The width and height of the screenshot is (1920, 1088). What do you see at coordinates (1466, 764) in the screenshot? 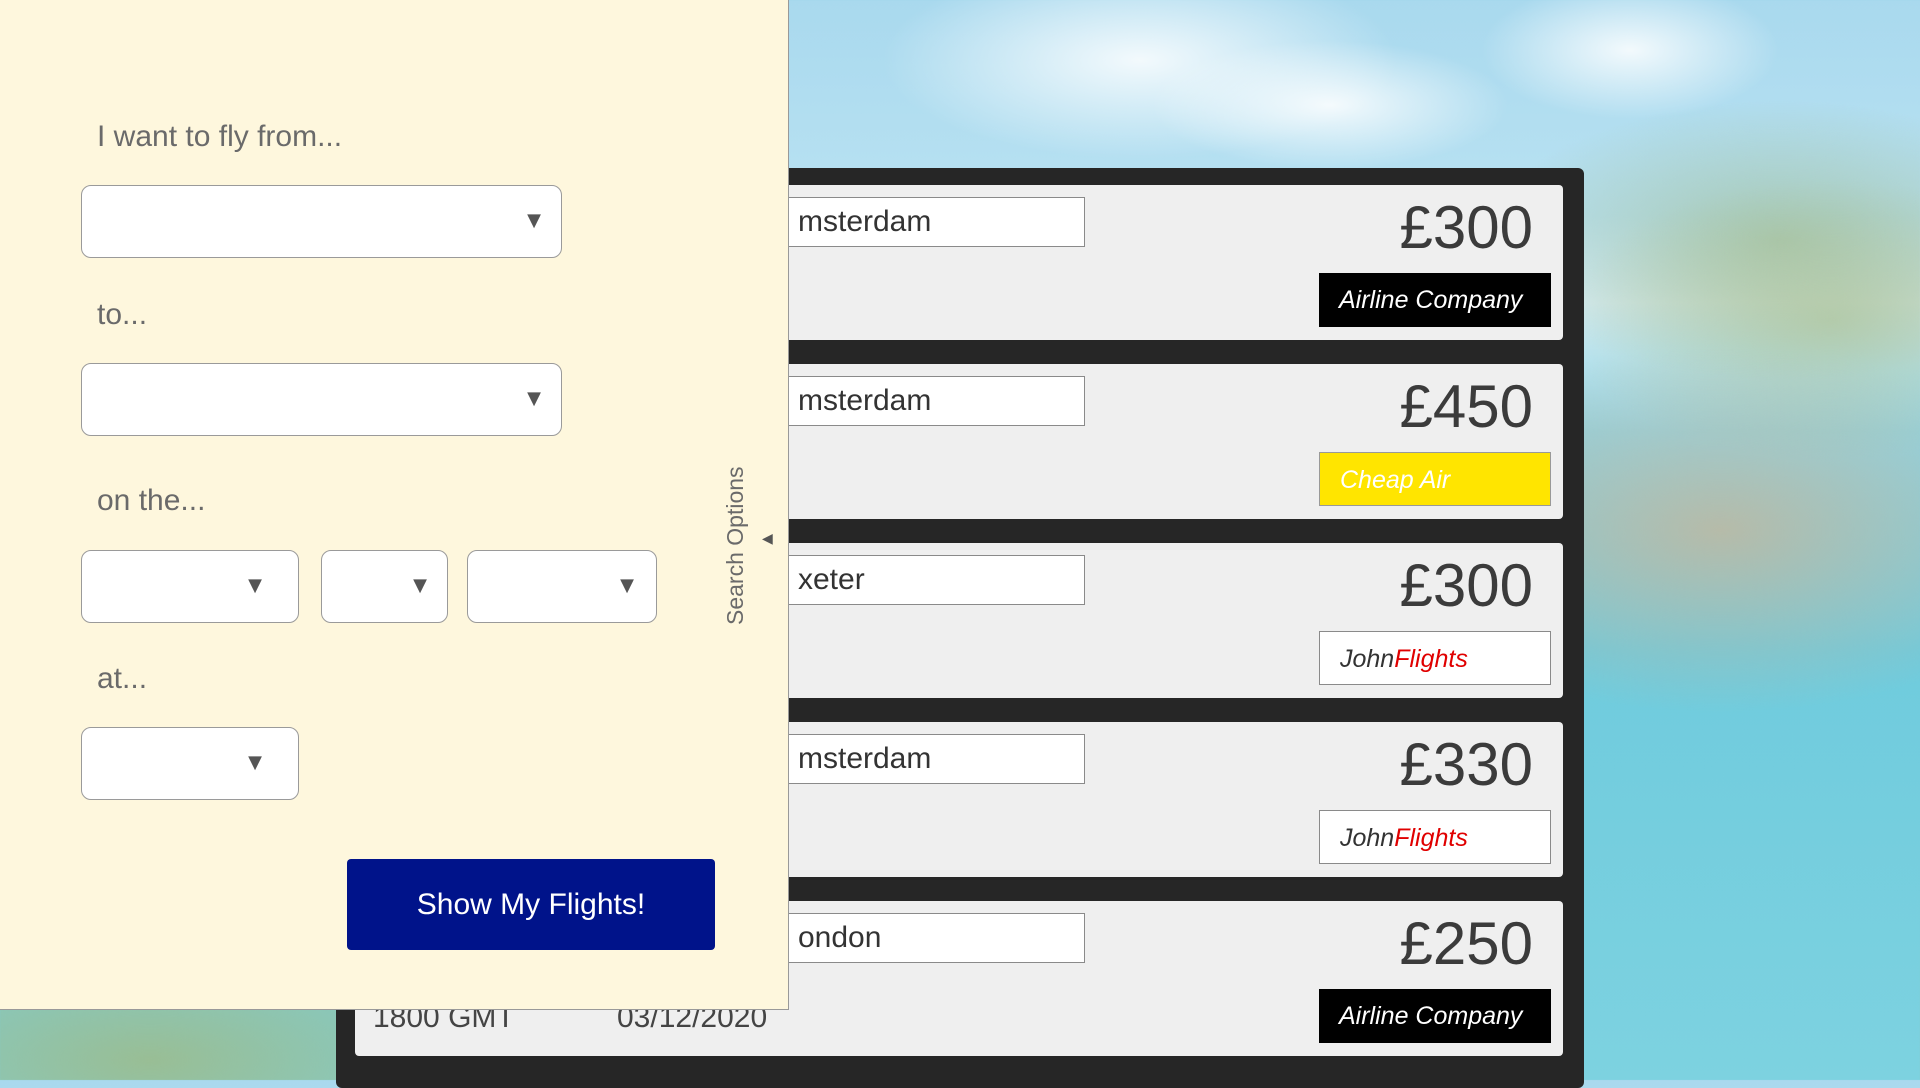
I see `flight-price: £330` at bounding box center [1466, 764].